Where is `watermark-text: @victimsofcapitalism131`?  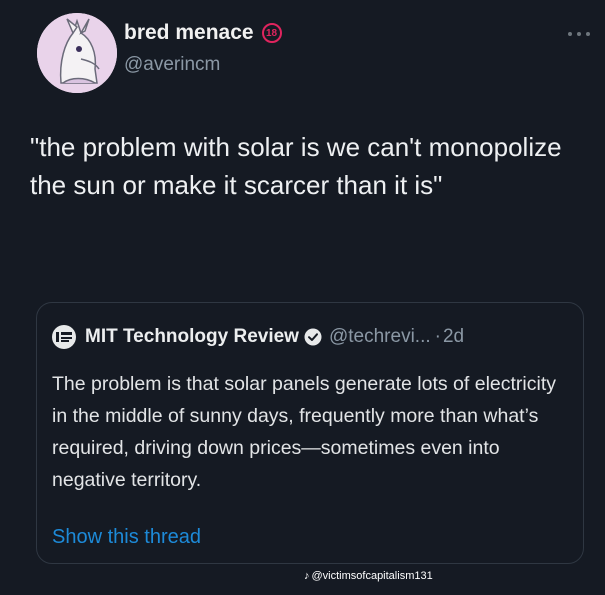
watermark-text: @victimsofcapitalism131 is located at coordinates (372, 576).